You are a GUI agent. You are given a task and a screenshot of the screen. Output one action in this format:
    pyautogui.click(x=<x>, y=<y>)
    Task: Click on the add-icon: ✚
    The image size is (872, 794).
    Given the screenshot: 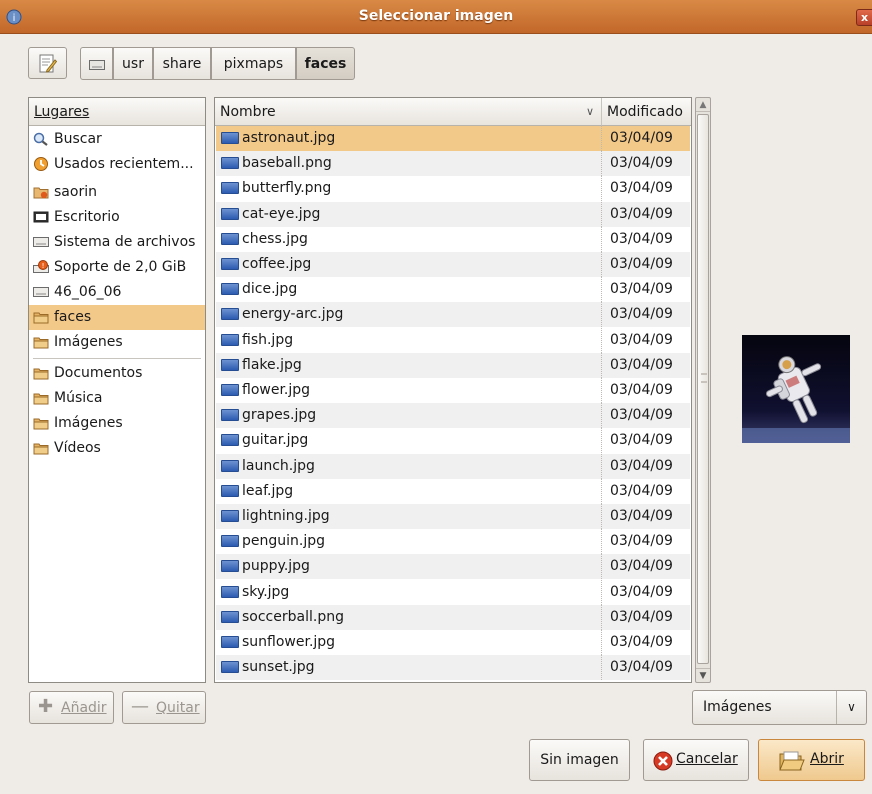 What is the action you would take?
    pyautogui.click(x=46, y=706)
    